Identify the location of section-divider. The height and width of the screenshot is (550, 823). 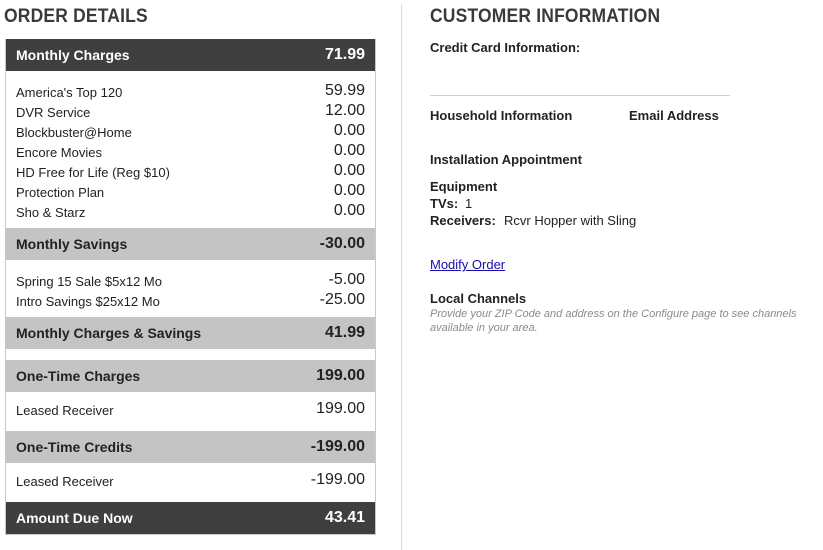
(580, 95).